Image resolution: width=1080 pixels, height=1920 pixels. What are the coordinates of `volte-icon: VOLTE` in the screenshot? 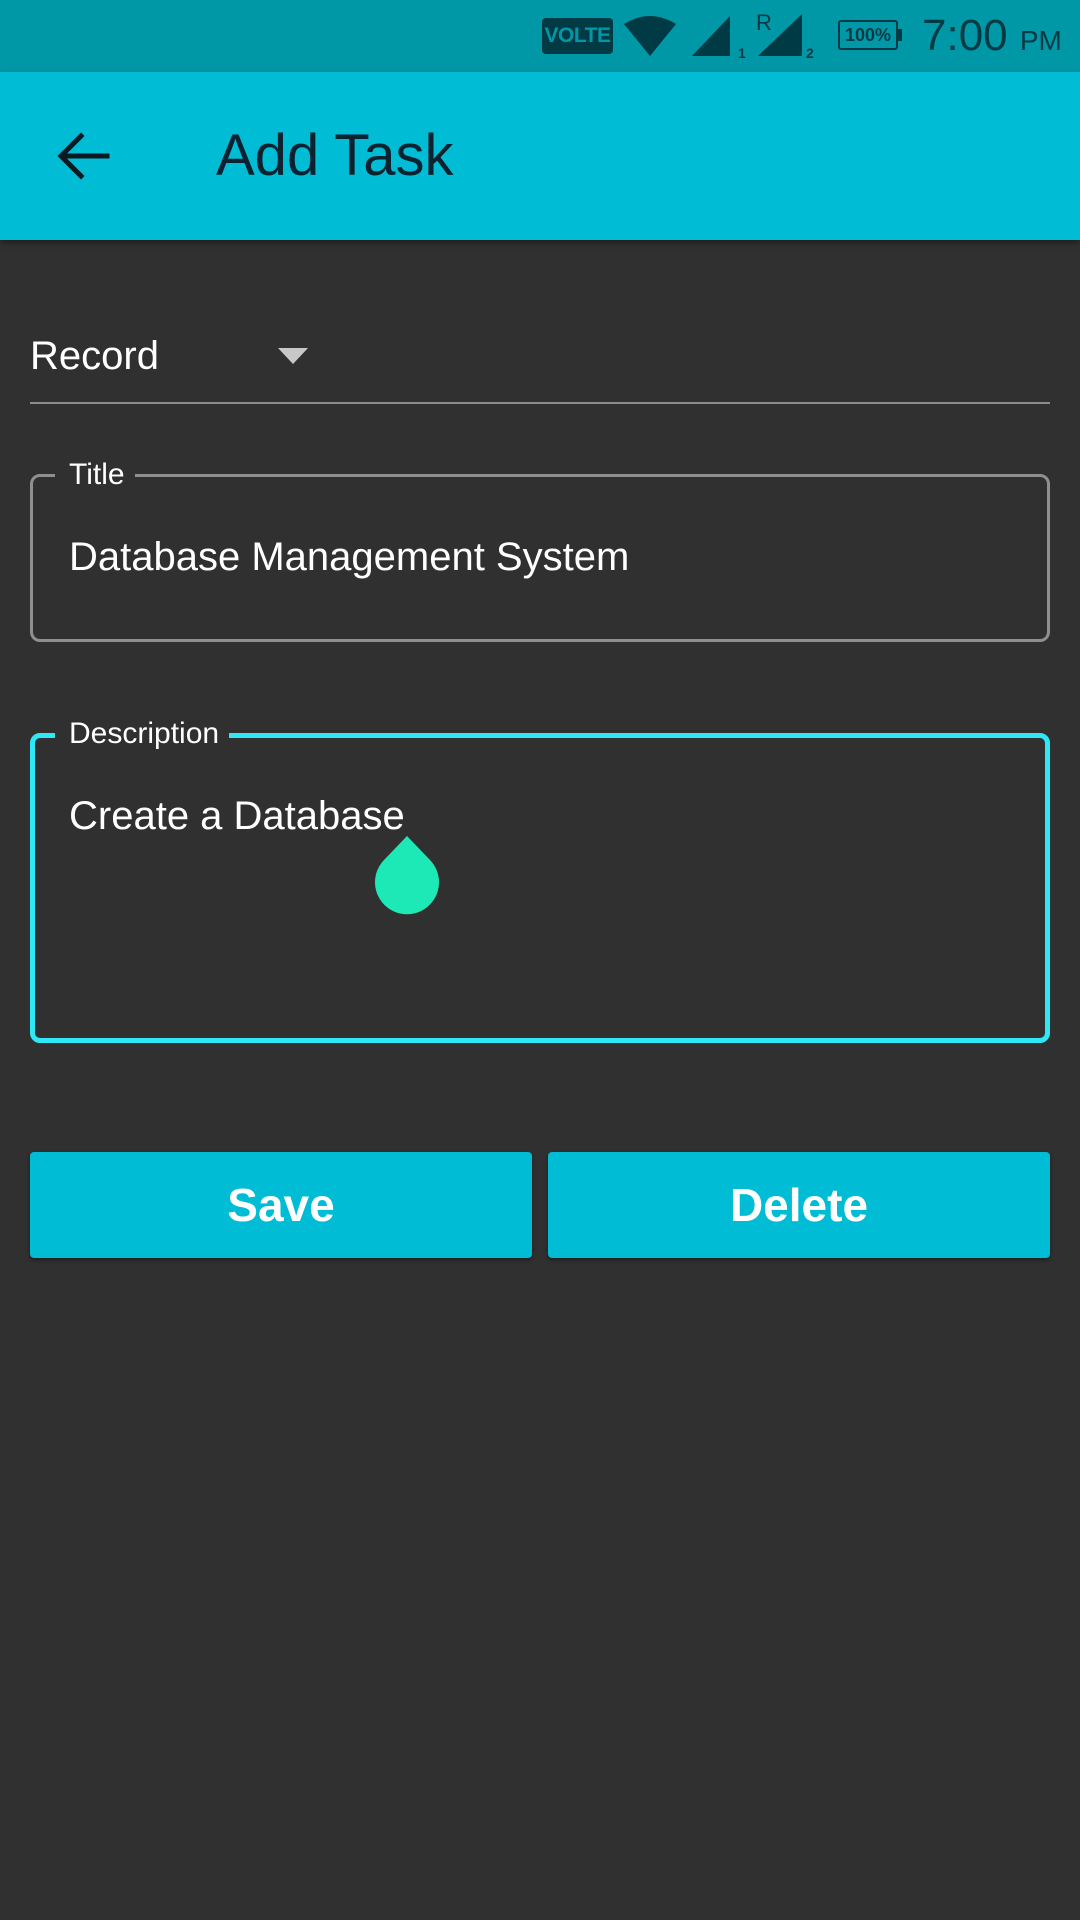 It's located at (577, 36).